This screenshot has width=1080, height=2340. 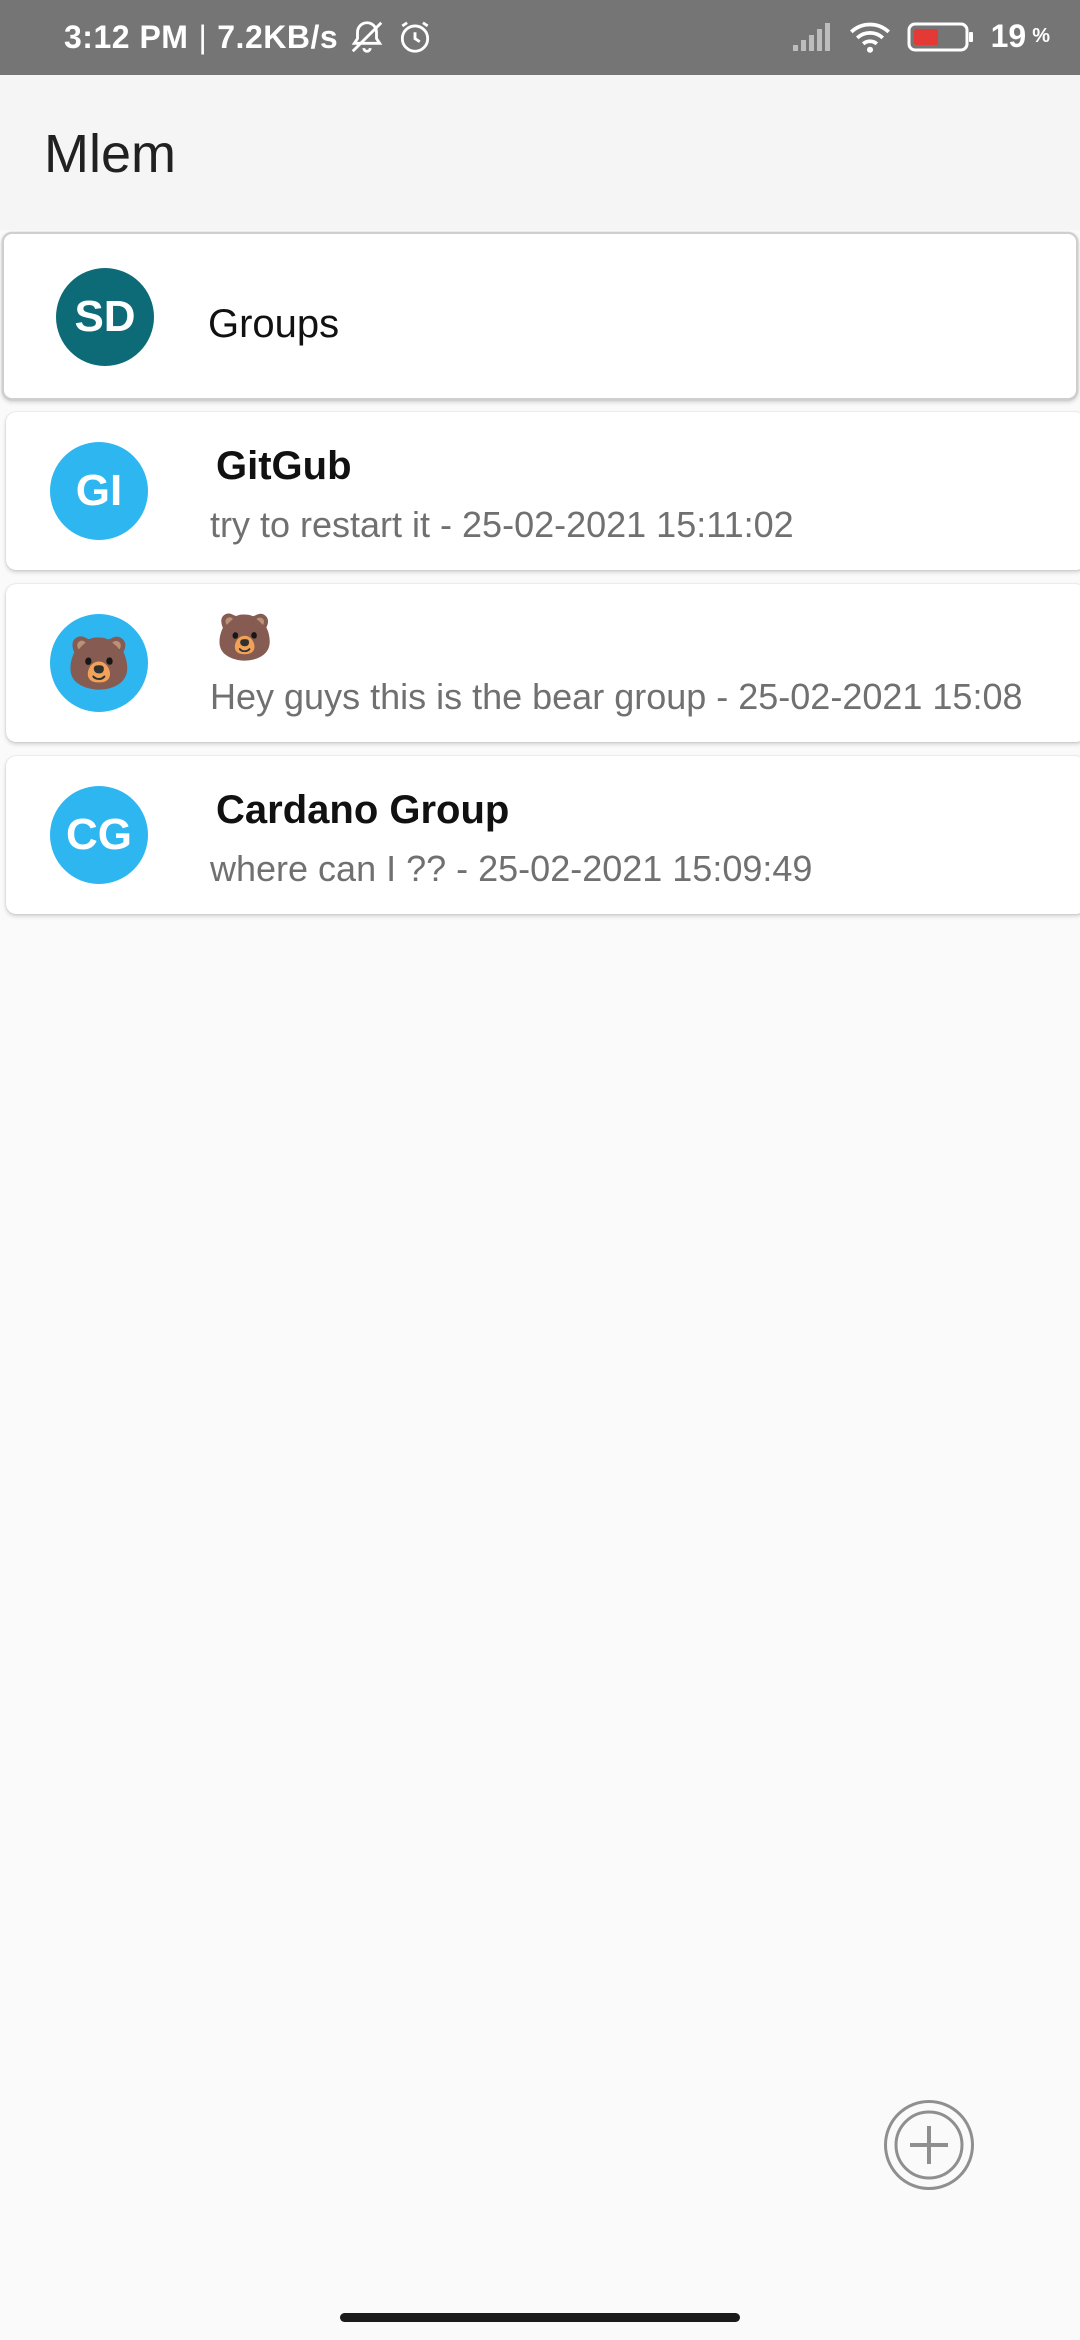 What do you see at coordinates (1041, 36) in the screenshot?
I see `battery-percent-sign: %` at bounding box center [1041, 36].